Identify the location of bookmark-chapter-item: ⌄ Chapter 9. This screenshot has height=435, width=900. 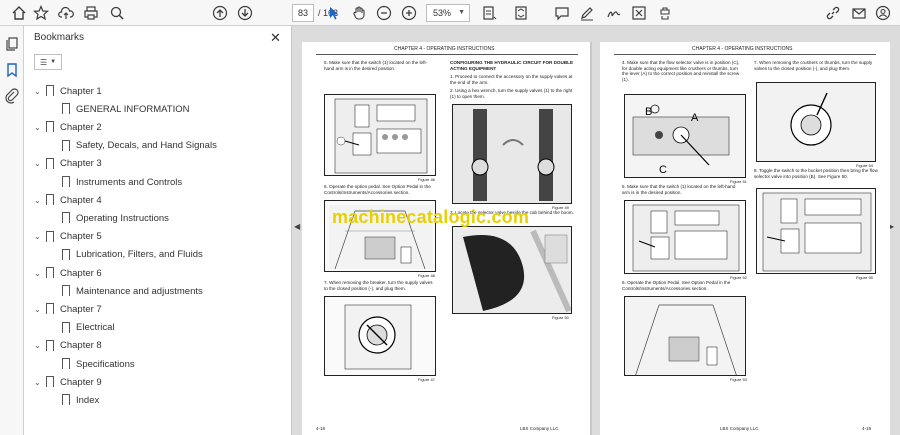
(158, 382).